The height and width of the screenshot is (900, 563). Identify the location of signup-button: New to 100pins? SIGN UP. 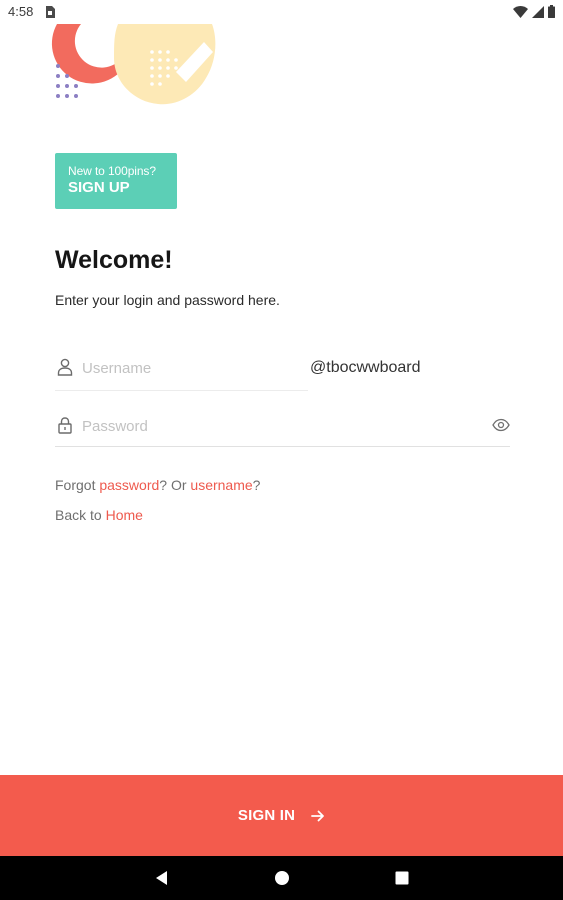
(116, 181).